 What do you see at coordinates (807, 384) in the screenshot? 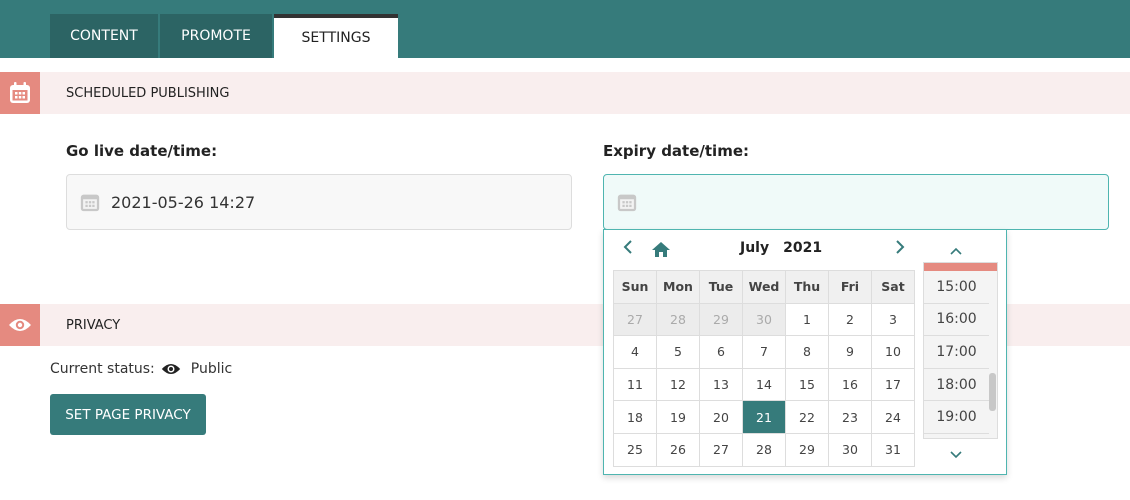
I see `calendar-day: 15` at bounding box center [807, 384].